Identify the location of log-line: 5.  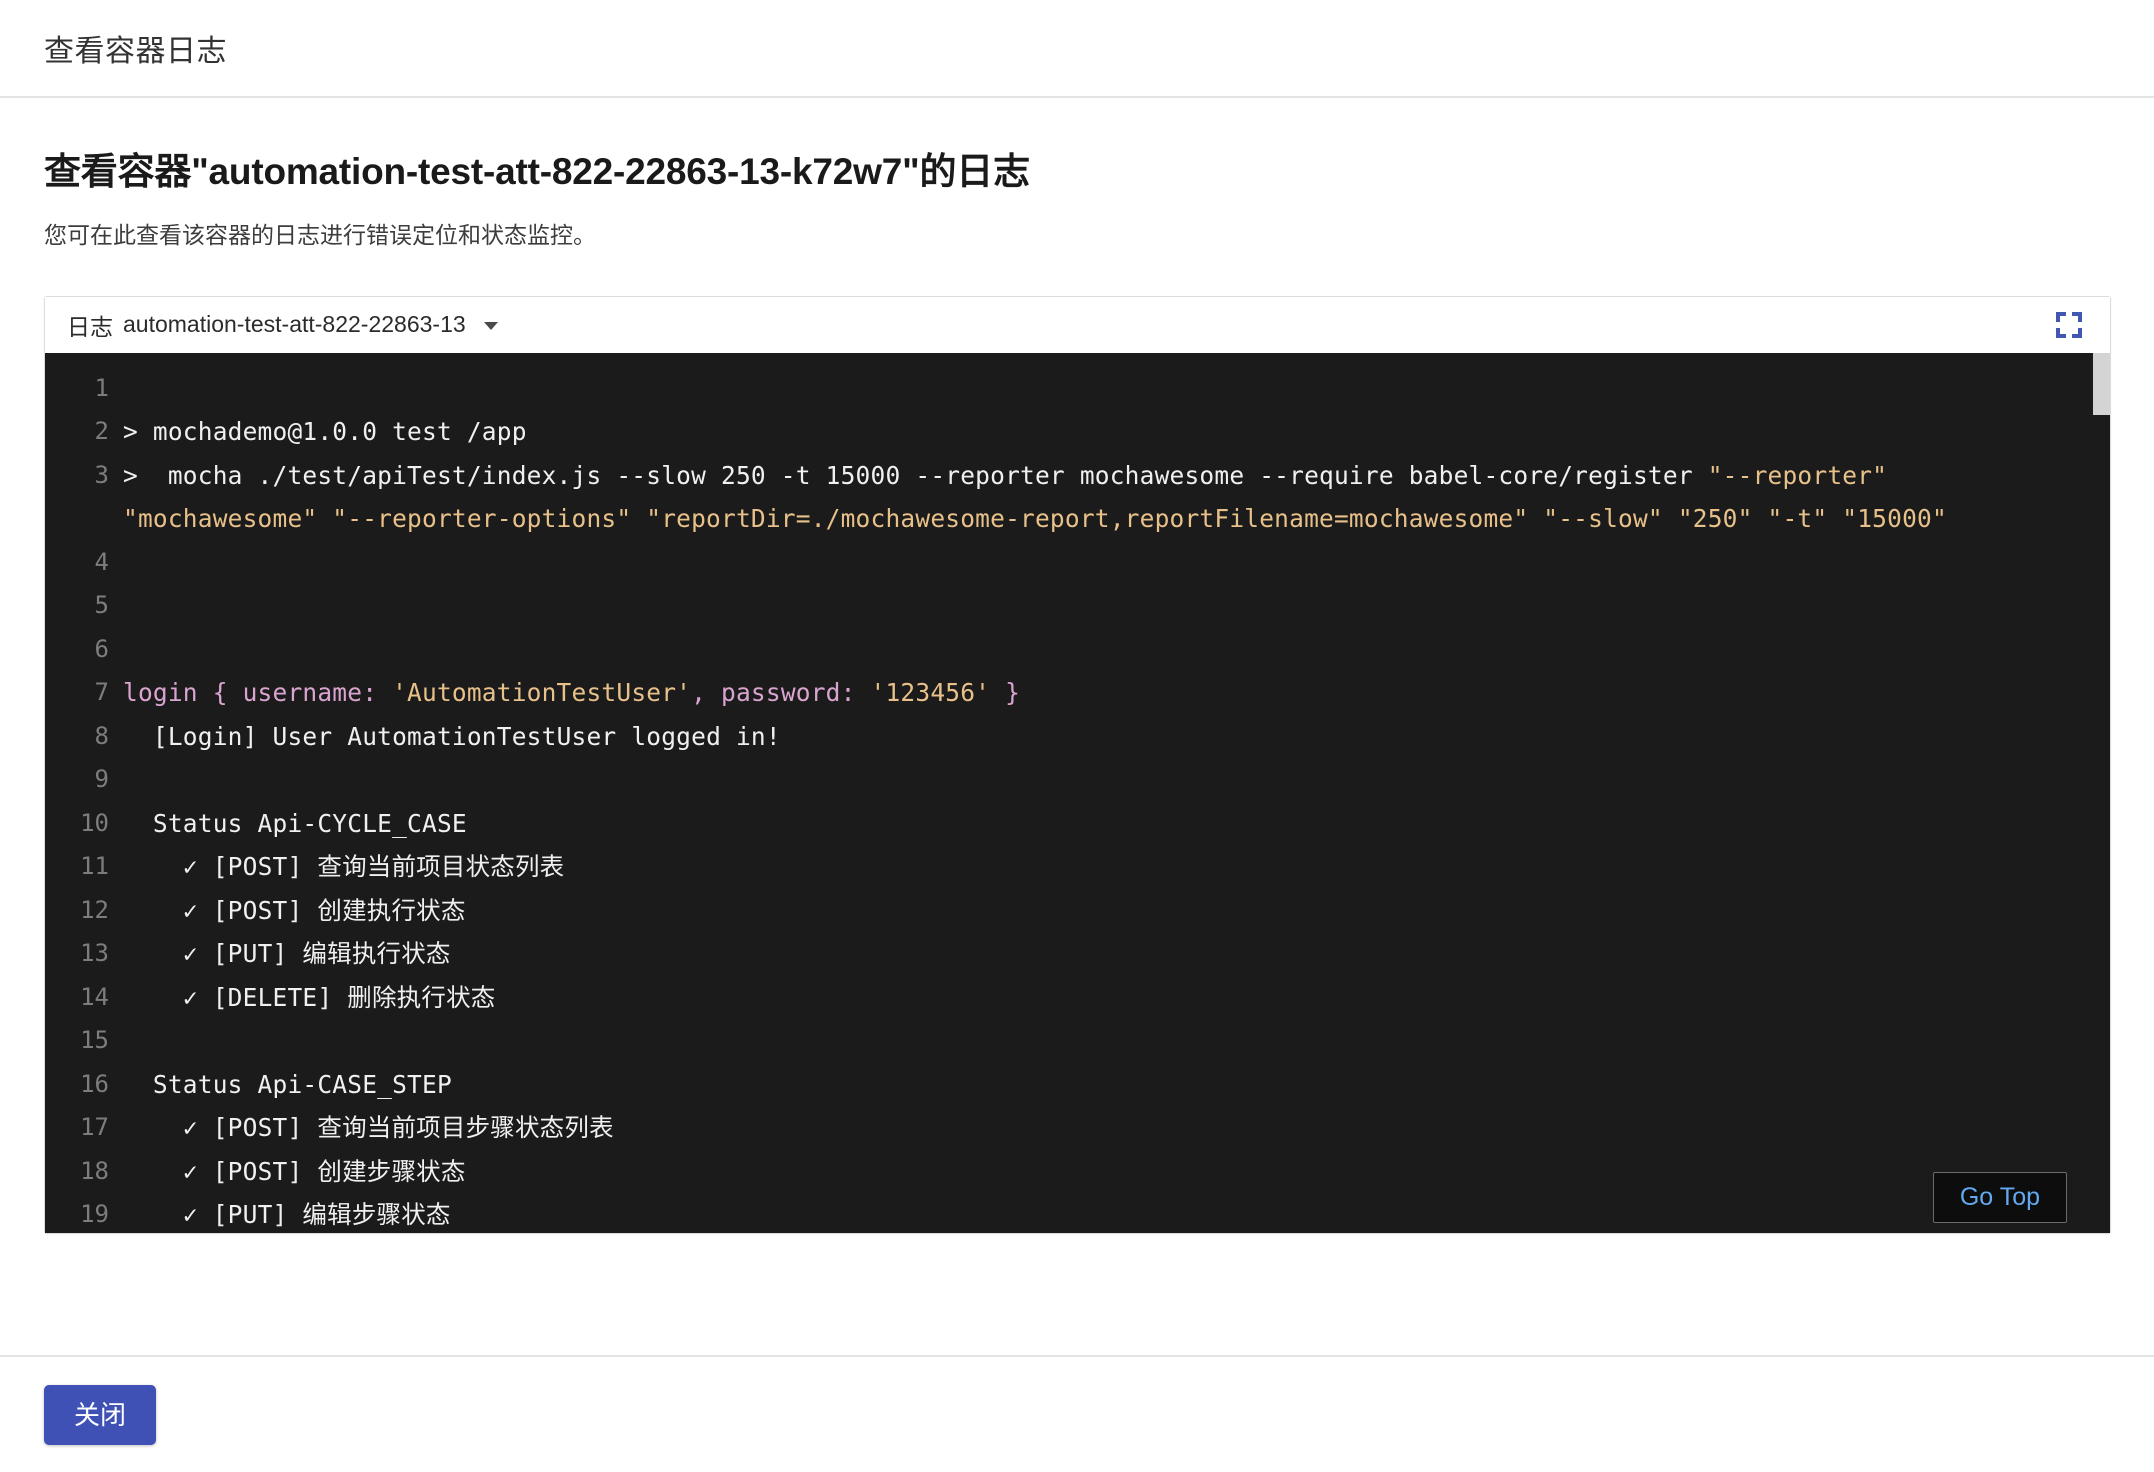
(1077, 606).